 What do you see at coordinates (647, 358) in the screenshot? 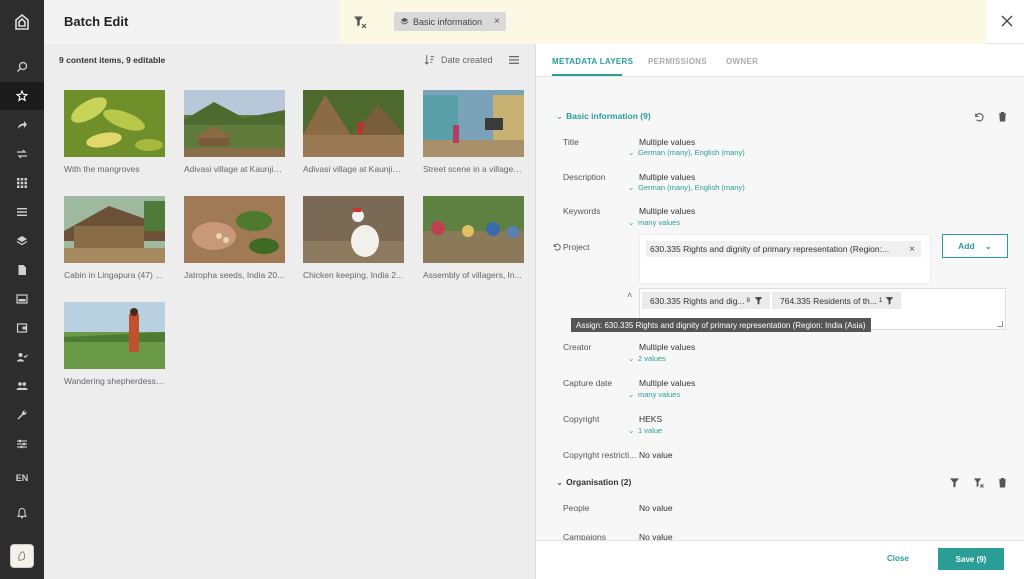
I see `creator-count: ⌄ 2 values` at bounding box center [647, 358].